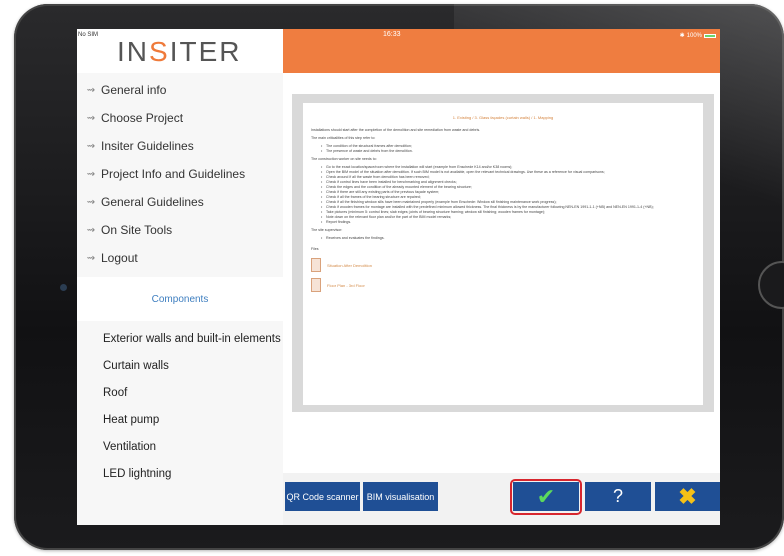 This screenshot has width=784, height=556. I want to click on file-link-situation: Situation After Demolition, so click(503, 265).